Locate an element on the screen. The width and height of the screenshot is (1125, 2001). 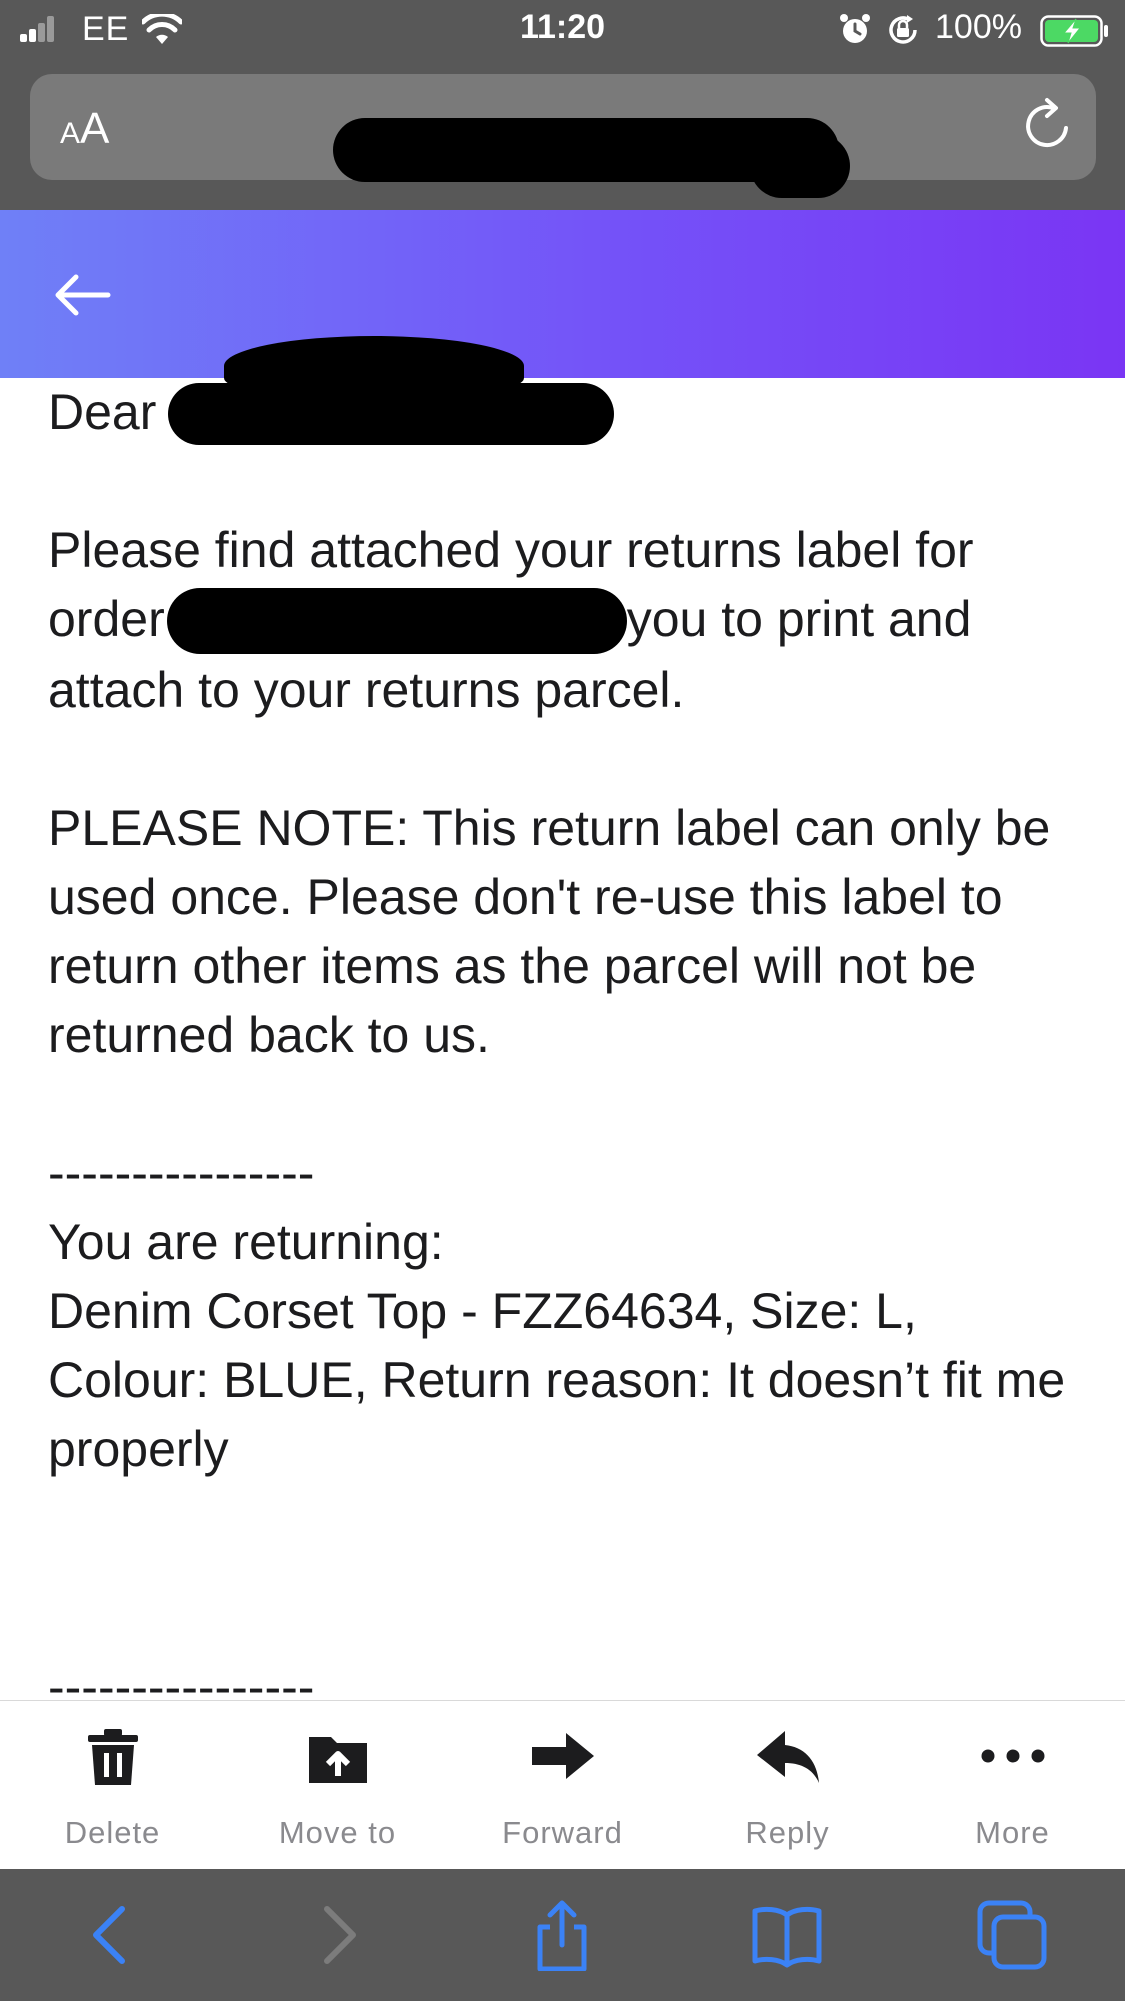
share-icon is located at coordinates (562, 1935).